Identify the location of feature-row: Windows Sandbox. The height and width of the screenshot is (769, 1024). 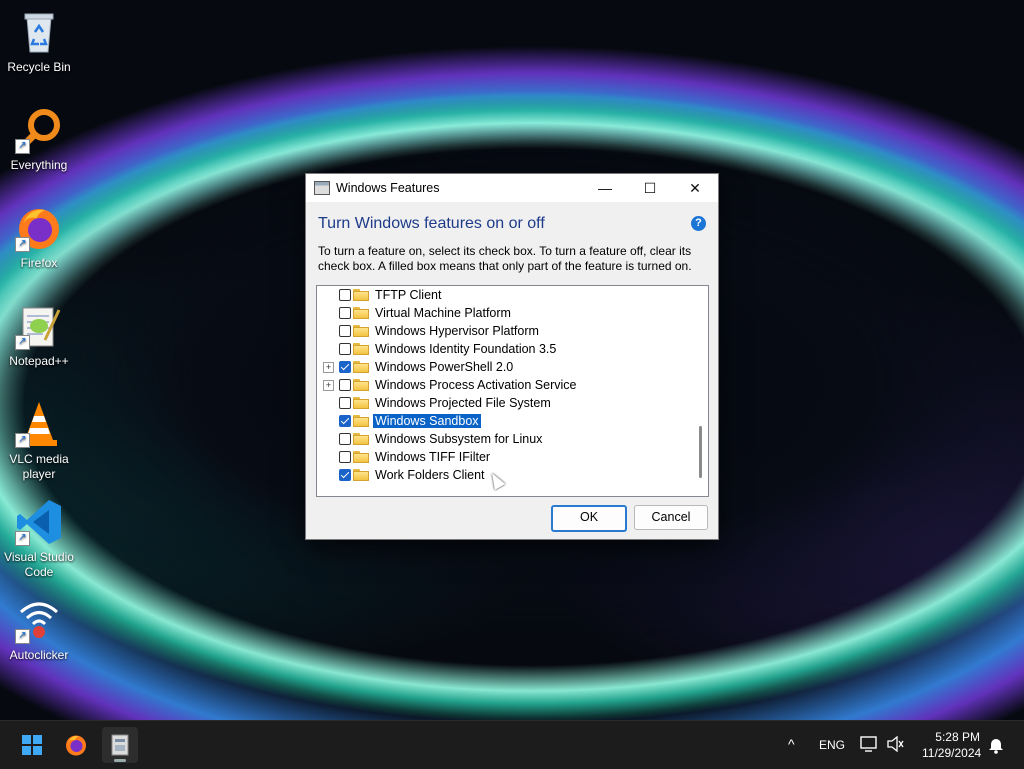
(507, 421).